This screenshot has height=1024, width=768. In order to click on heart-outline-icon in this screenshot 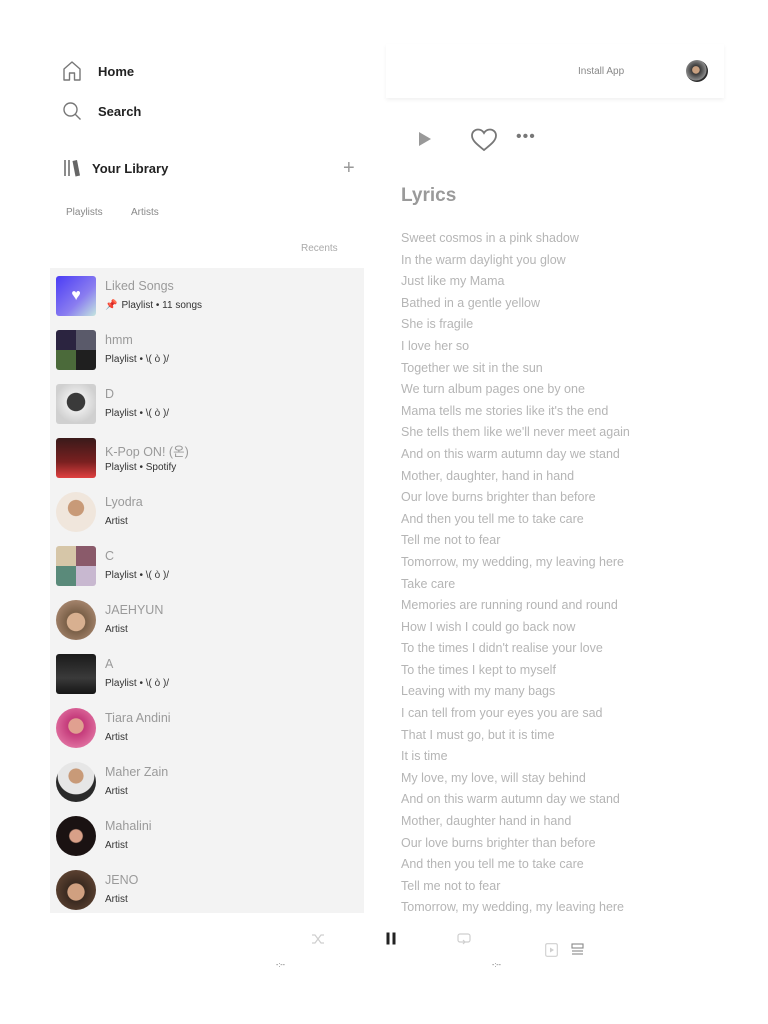, I will do `click(484, 142)`.